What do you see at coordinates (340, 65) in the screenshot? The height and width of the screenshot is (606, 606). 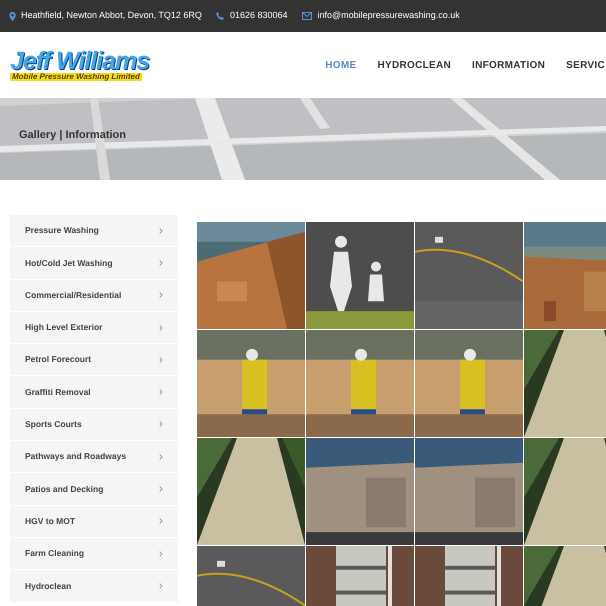 I see `nav-link: HOME` at bounding box center [340, 65].